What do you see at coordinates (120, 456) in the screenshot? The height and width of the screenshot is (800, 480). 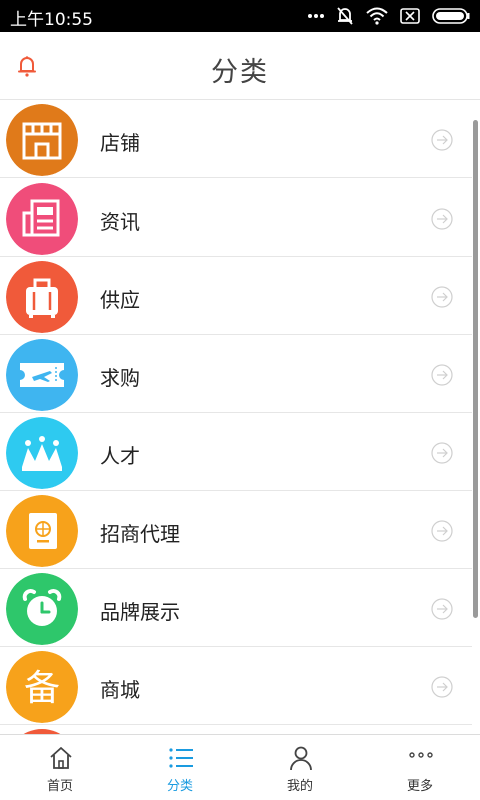 I see `category-label: 人才` at bounding box center [120, 456].